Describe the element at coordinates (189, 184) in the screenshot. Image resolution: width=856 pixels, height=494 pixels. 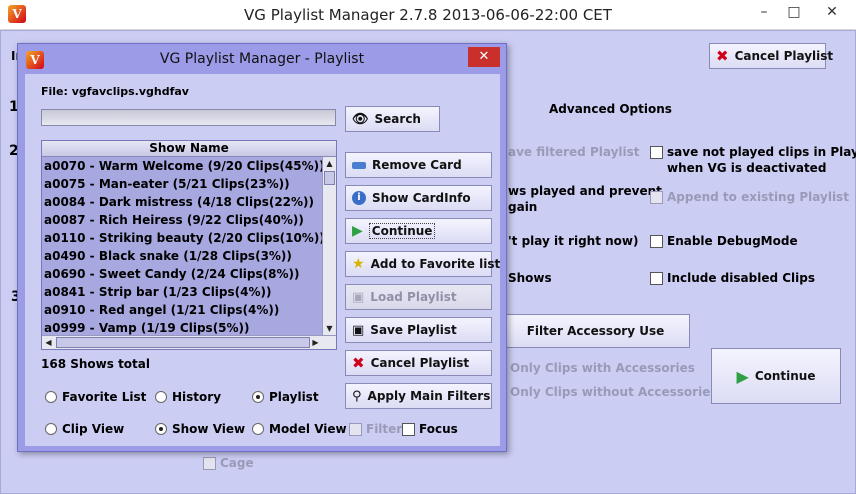
I see `list-item: a0075 - Man-eater (5/21 Clips(23%))` at that location.